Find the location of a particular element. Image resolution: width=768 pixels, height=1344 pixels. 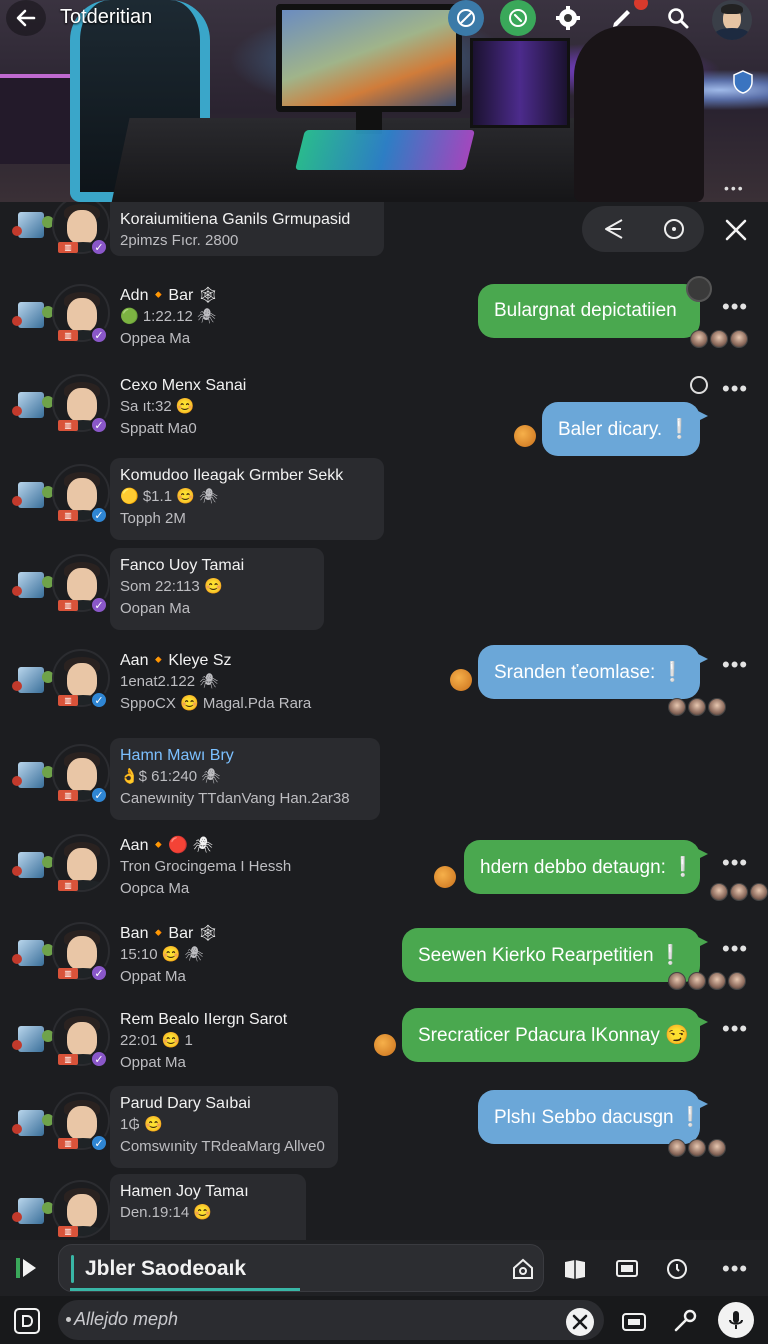

conversation-status: Canewınity TTdanVang Han.2ar38 is located at coordinates (235, 798).